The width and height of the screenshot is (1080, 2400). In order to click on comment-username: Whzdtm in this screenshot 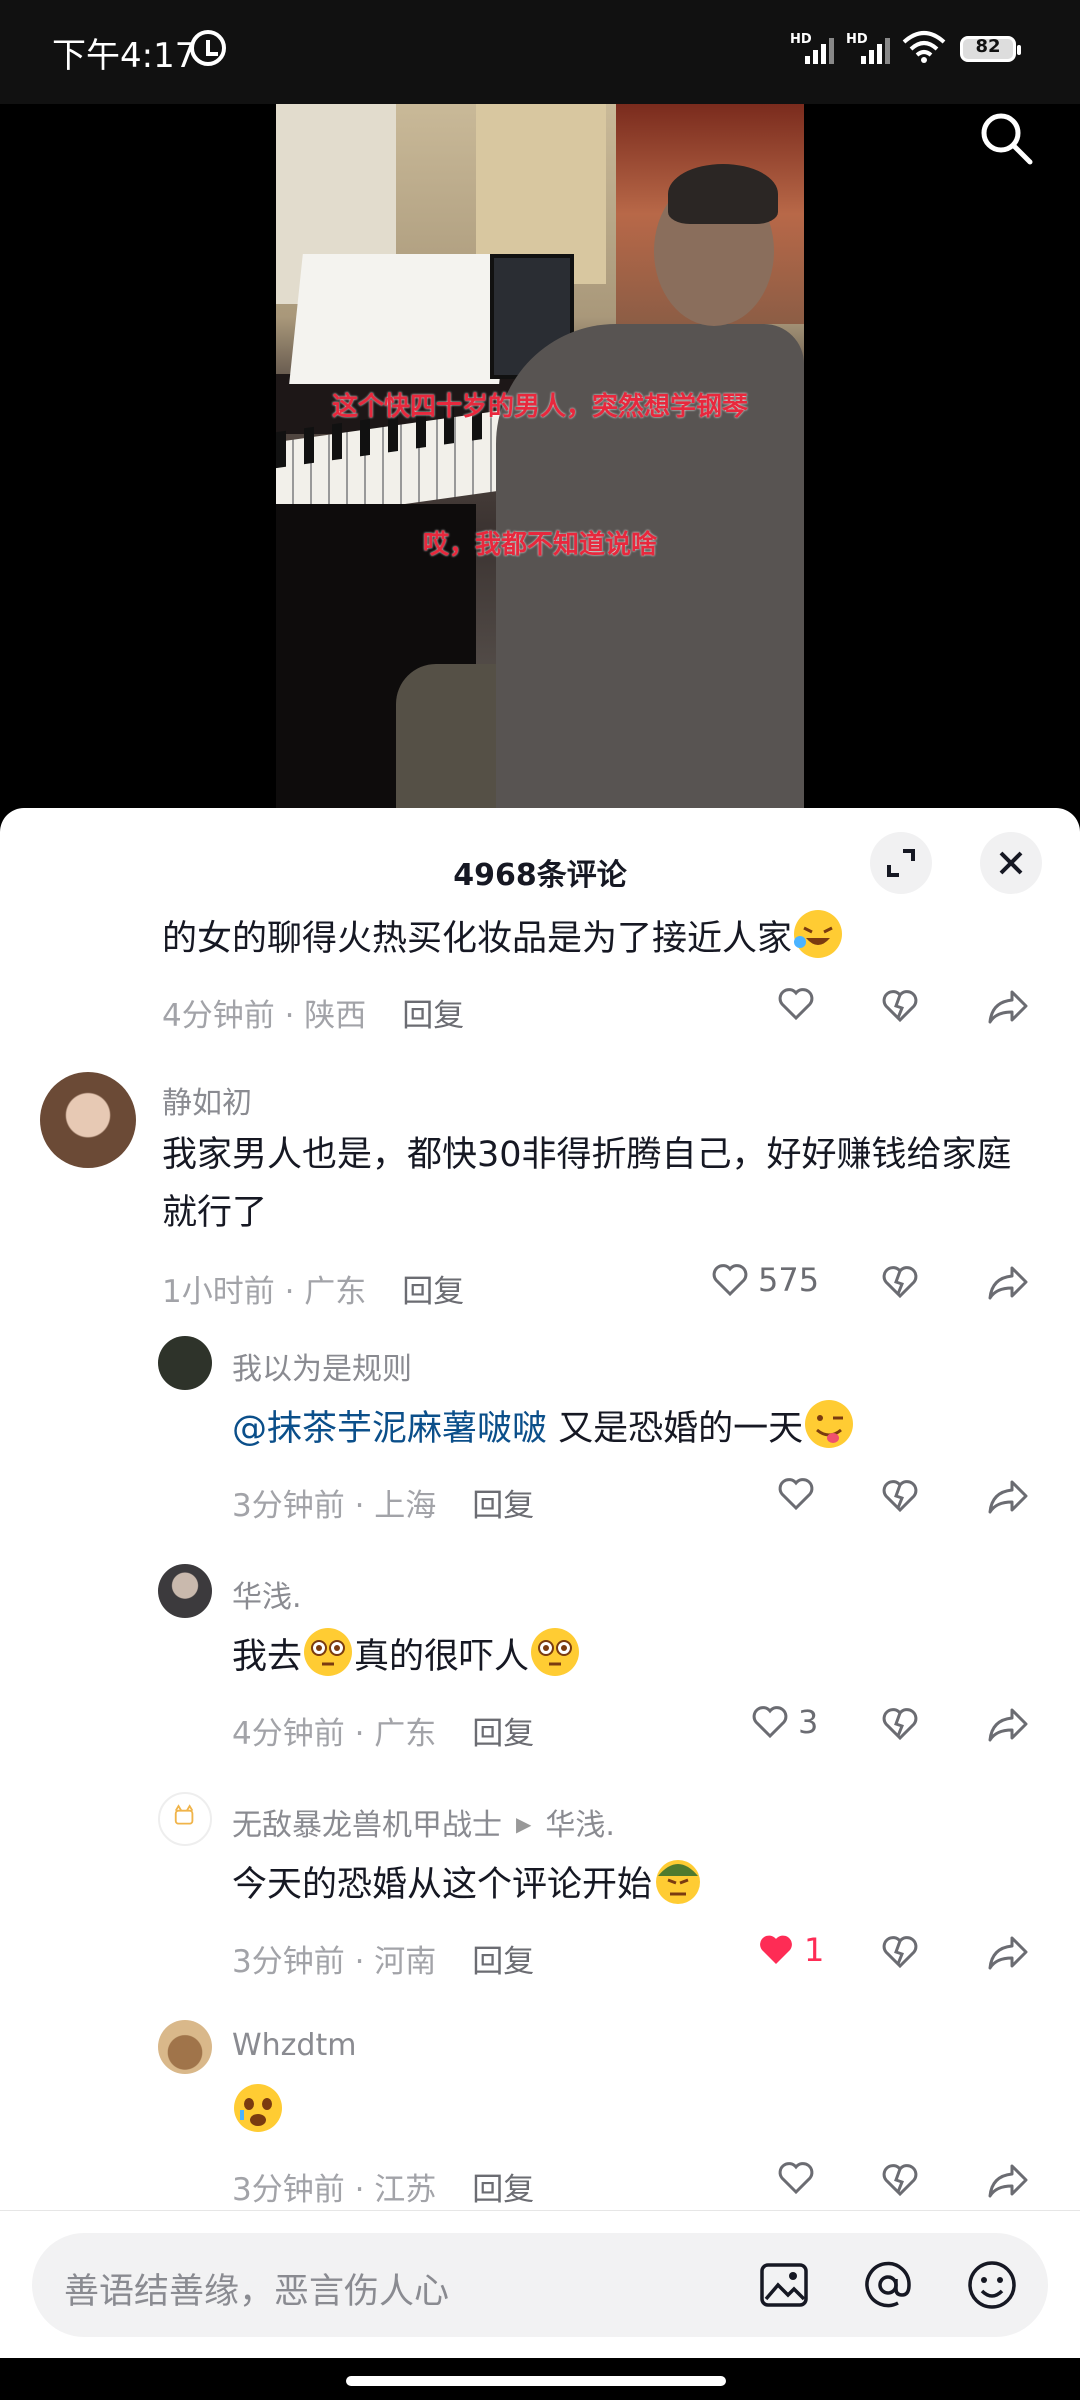, I will do `click(294, 2045)`.